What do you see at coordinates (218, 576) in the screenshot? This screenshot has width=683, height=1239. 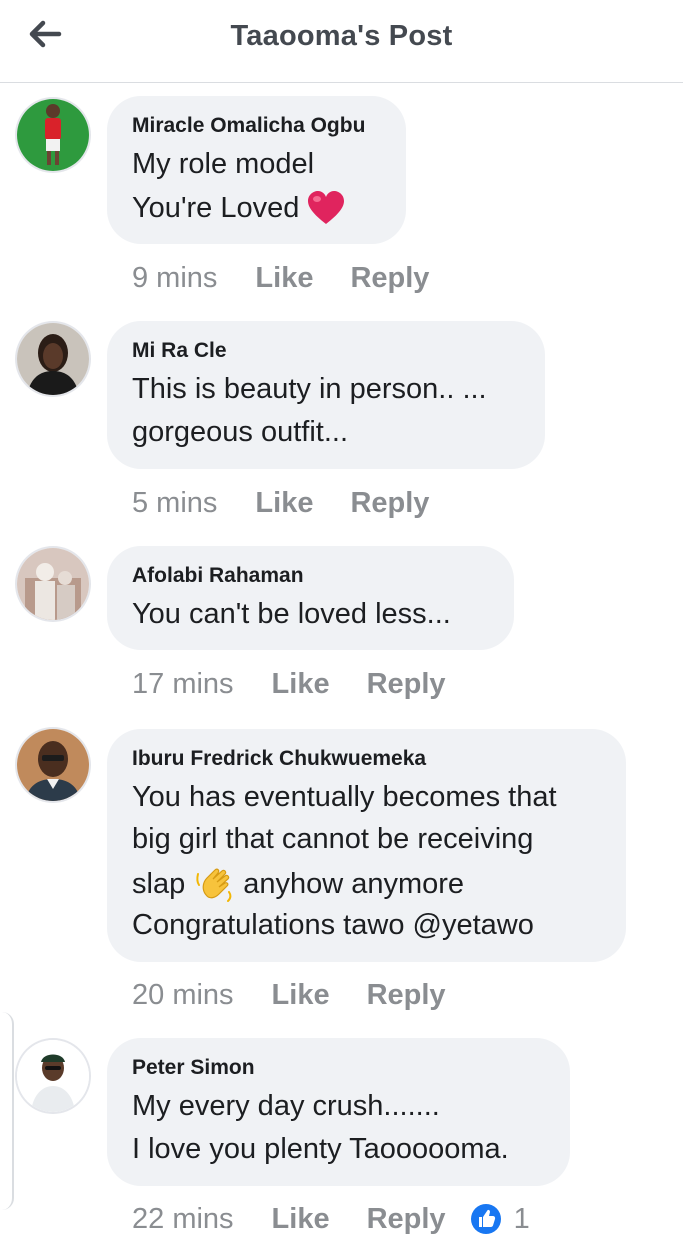 I see `comment-author: Afolabi Rahaman` at bounding box center [218, 576].